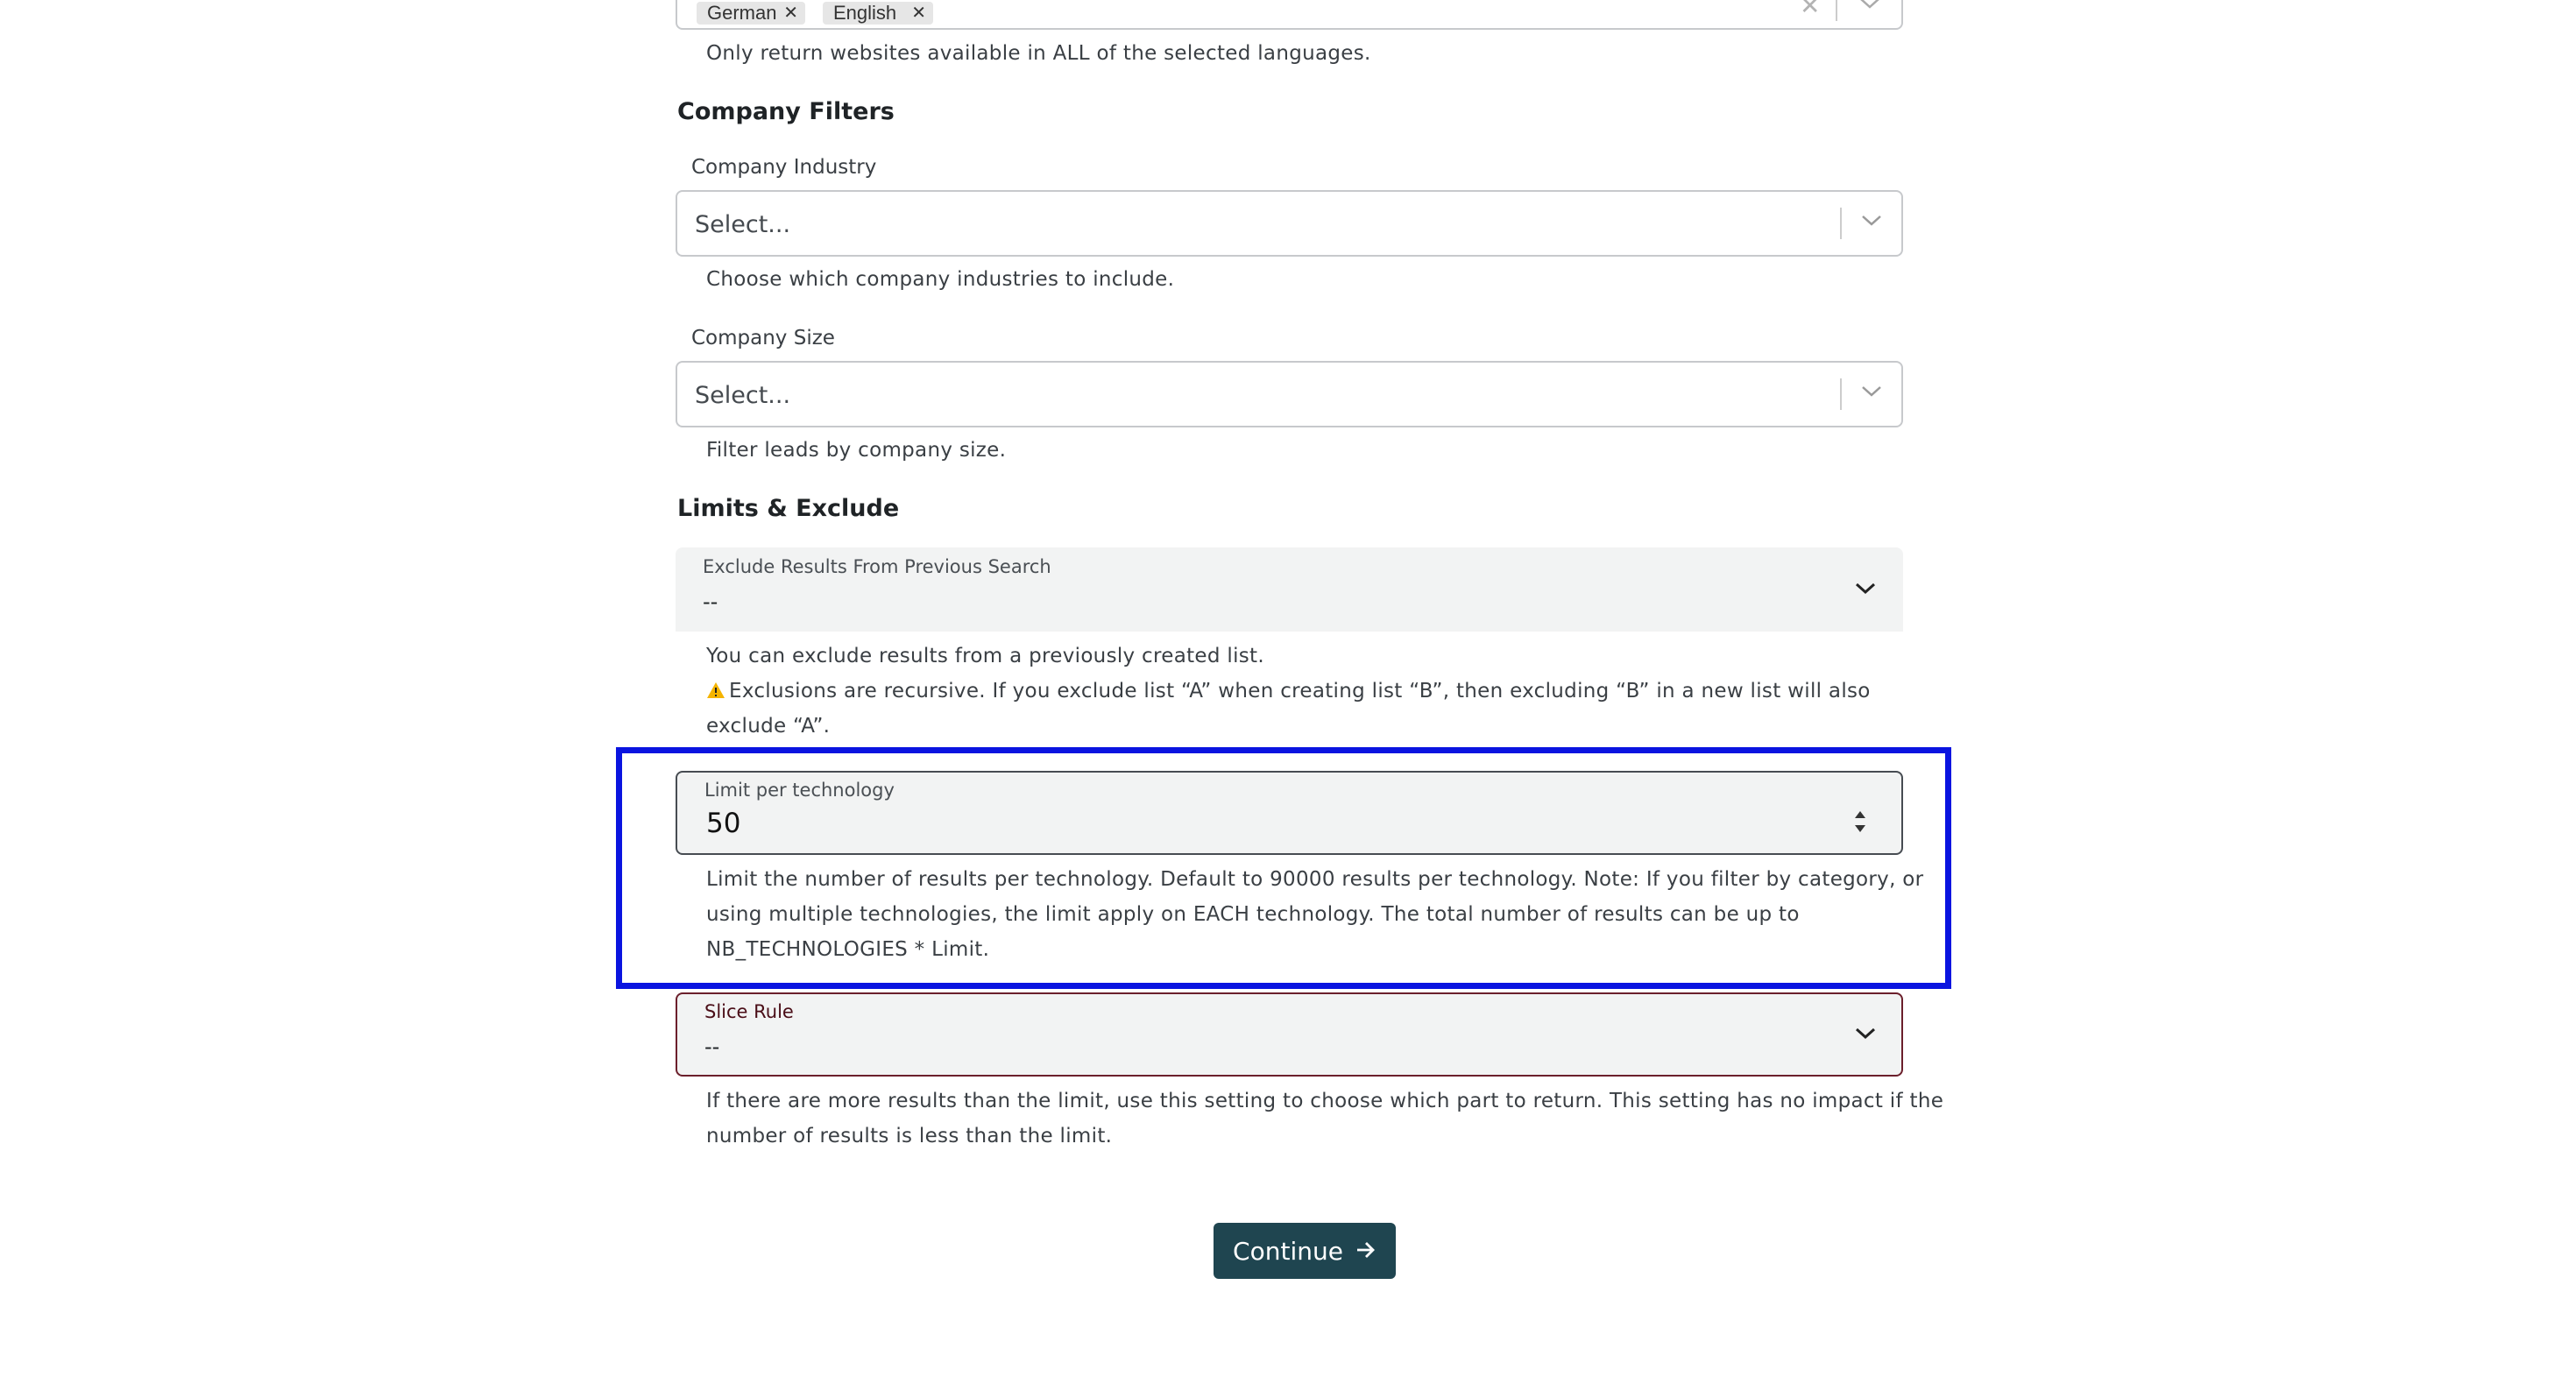 The height and width of the screenshot is (1398, 2576). What do you see at coordinates (786, 111) in the screenshot?
I see `section-title-company-filters: Company Filters` at bounding box center [786, 111].